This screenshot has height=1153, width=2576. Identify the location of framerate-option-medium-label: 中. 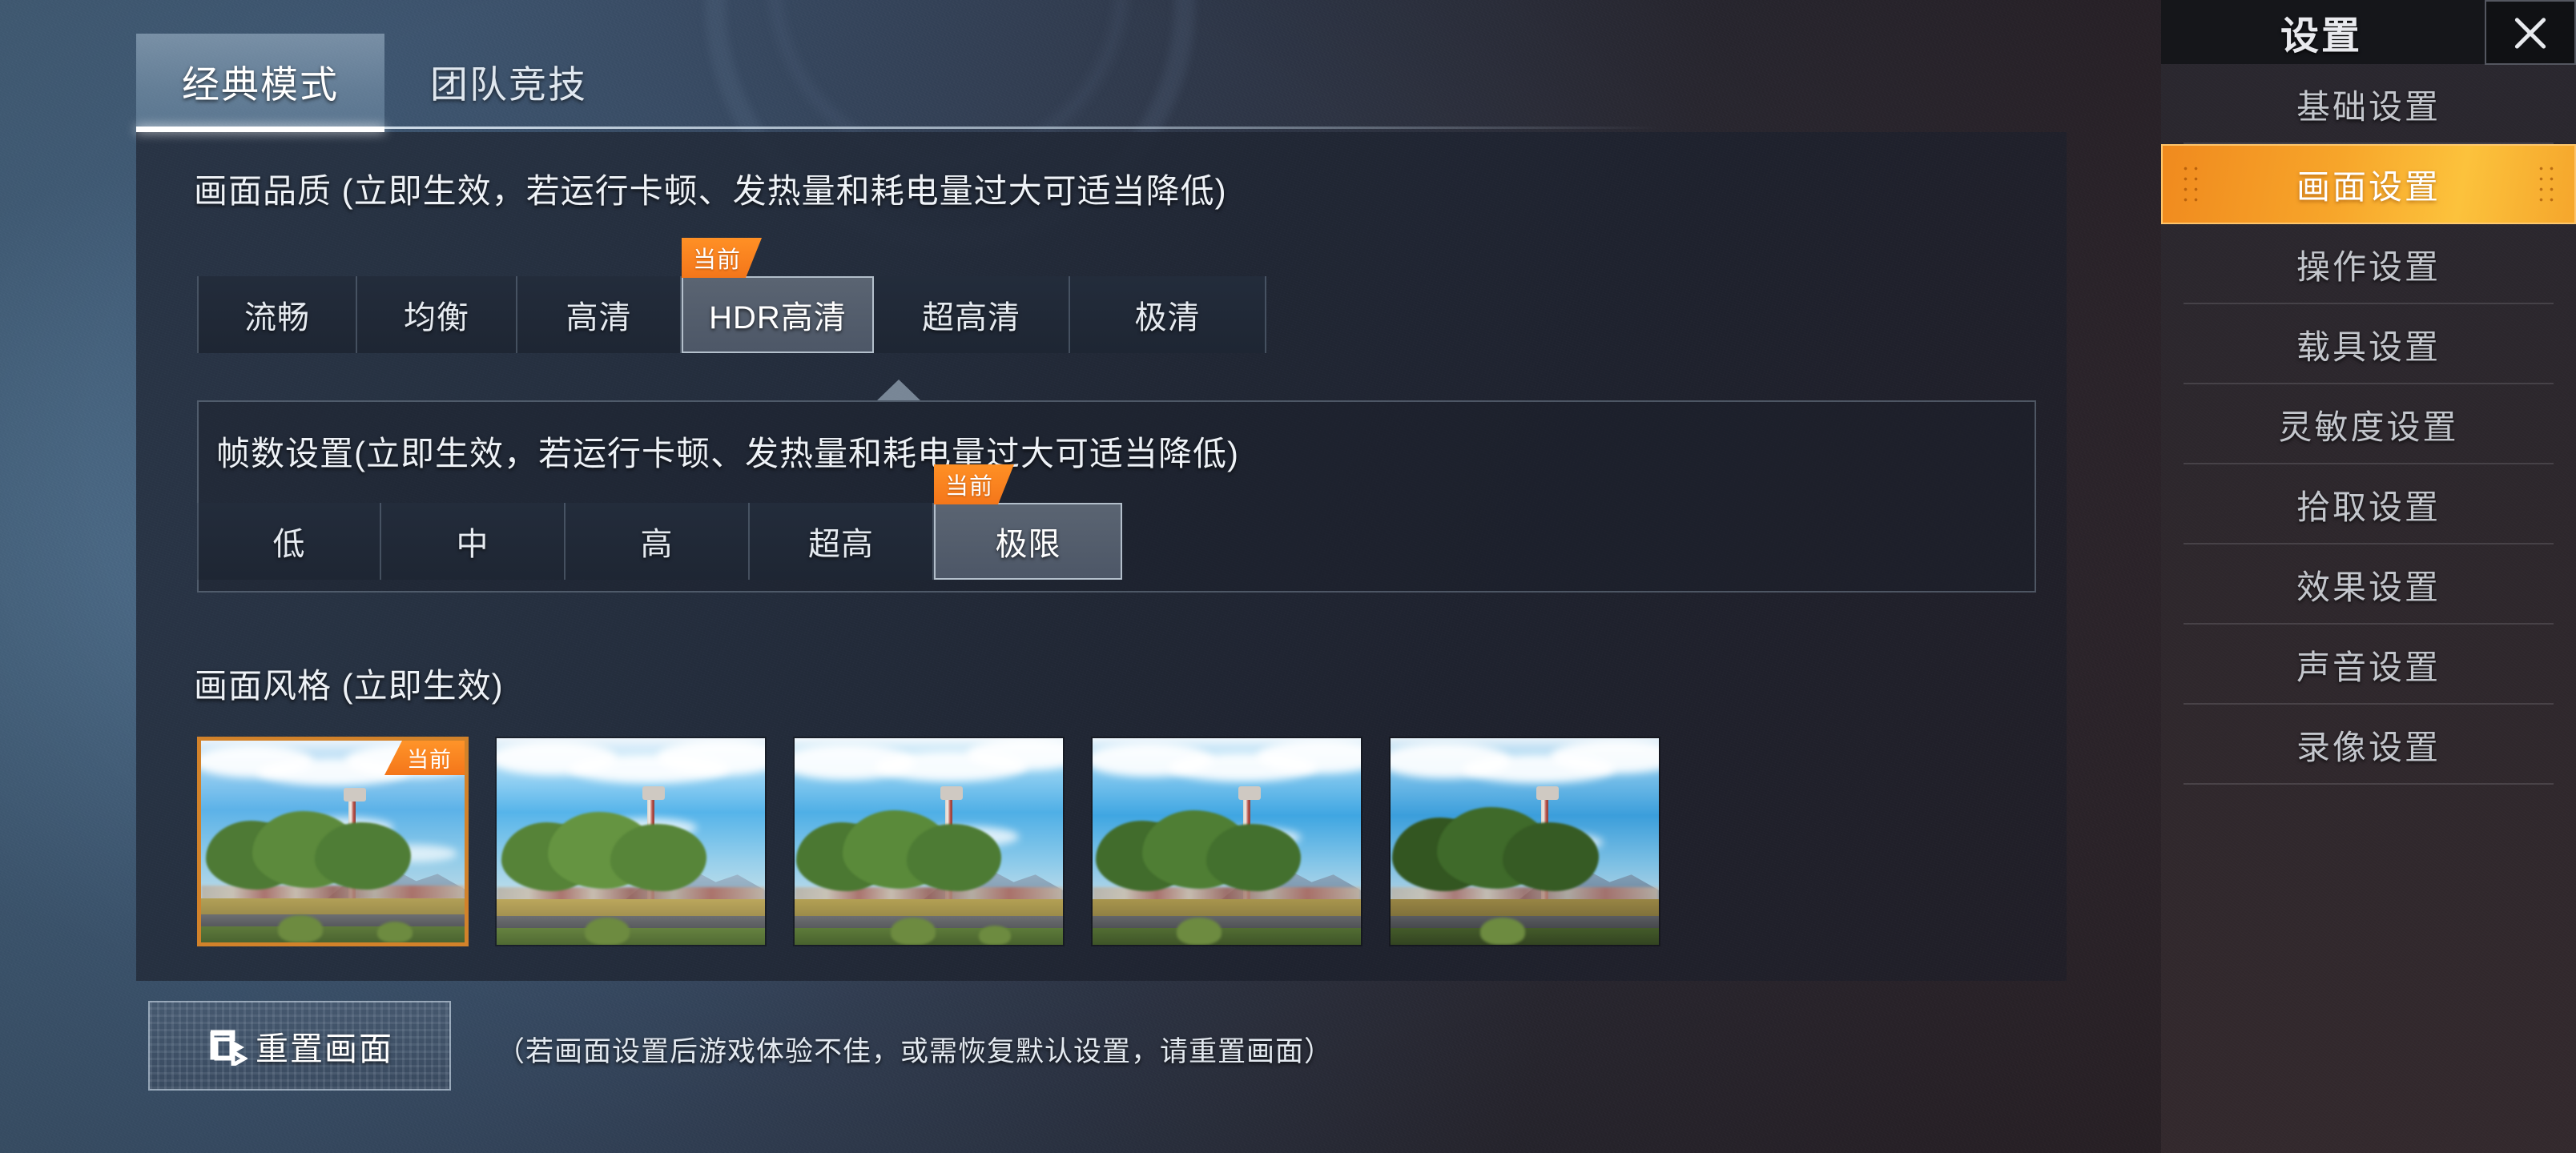
(473, 544).